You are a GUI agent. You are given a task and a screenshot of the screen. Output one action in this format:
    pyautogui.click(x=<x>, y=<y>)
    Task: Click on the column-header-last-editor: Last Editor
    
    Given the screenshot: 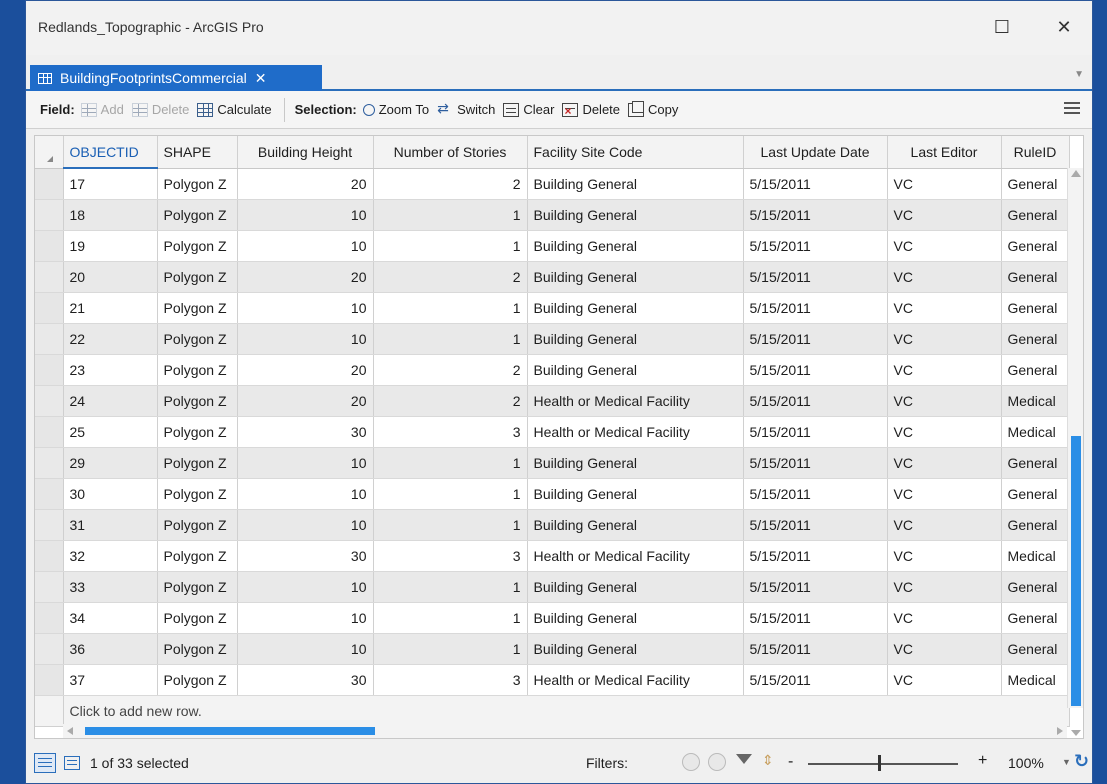 What is the action you would take?
    pyautogui.click(x=944, y=152)
    